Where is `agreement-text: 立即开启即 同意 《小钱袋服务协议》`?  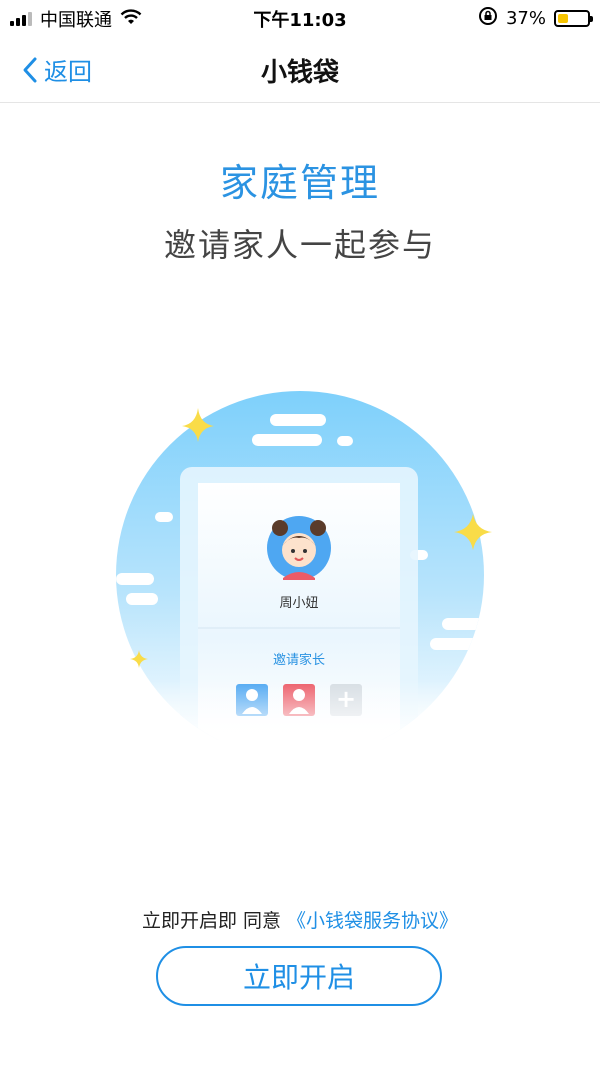
agreement-text: 立即开启即 同意 《小钱袋服务协议》 is located at coordinates (300, 919).